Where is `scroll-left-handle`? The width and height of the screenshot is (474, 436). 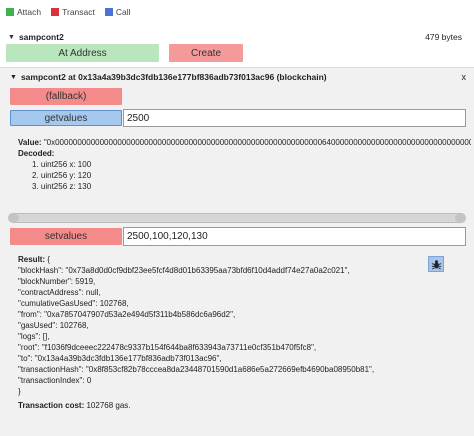 scroll-left-handle is located at coordinates (14, 218).